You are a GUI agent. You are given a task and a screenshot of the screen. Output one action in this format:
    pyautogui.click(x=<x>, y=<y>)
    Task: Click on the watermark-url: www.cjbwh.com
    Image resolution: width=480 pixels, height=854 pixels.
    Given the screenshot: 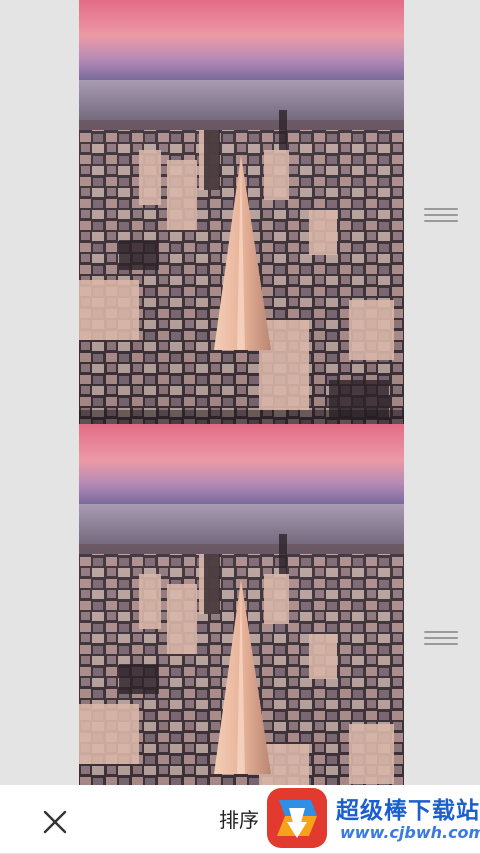 What is the action you would take?
    pyautogui.click(x=410, y=832)
    